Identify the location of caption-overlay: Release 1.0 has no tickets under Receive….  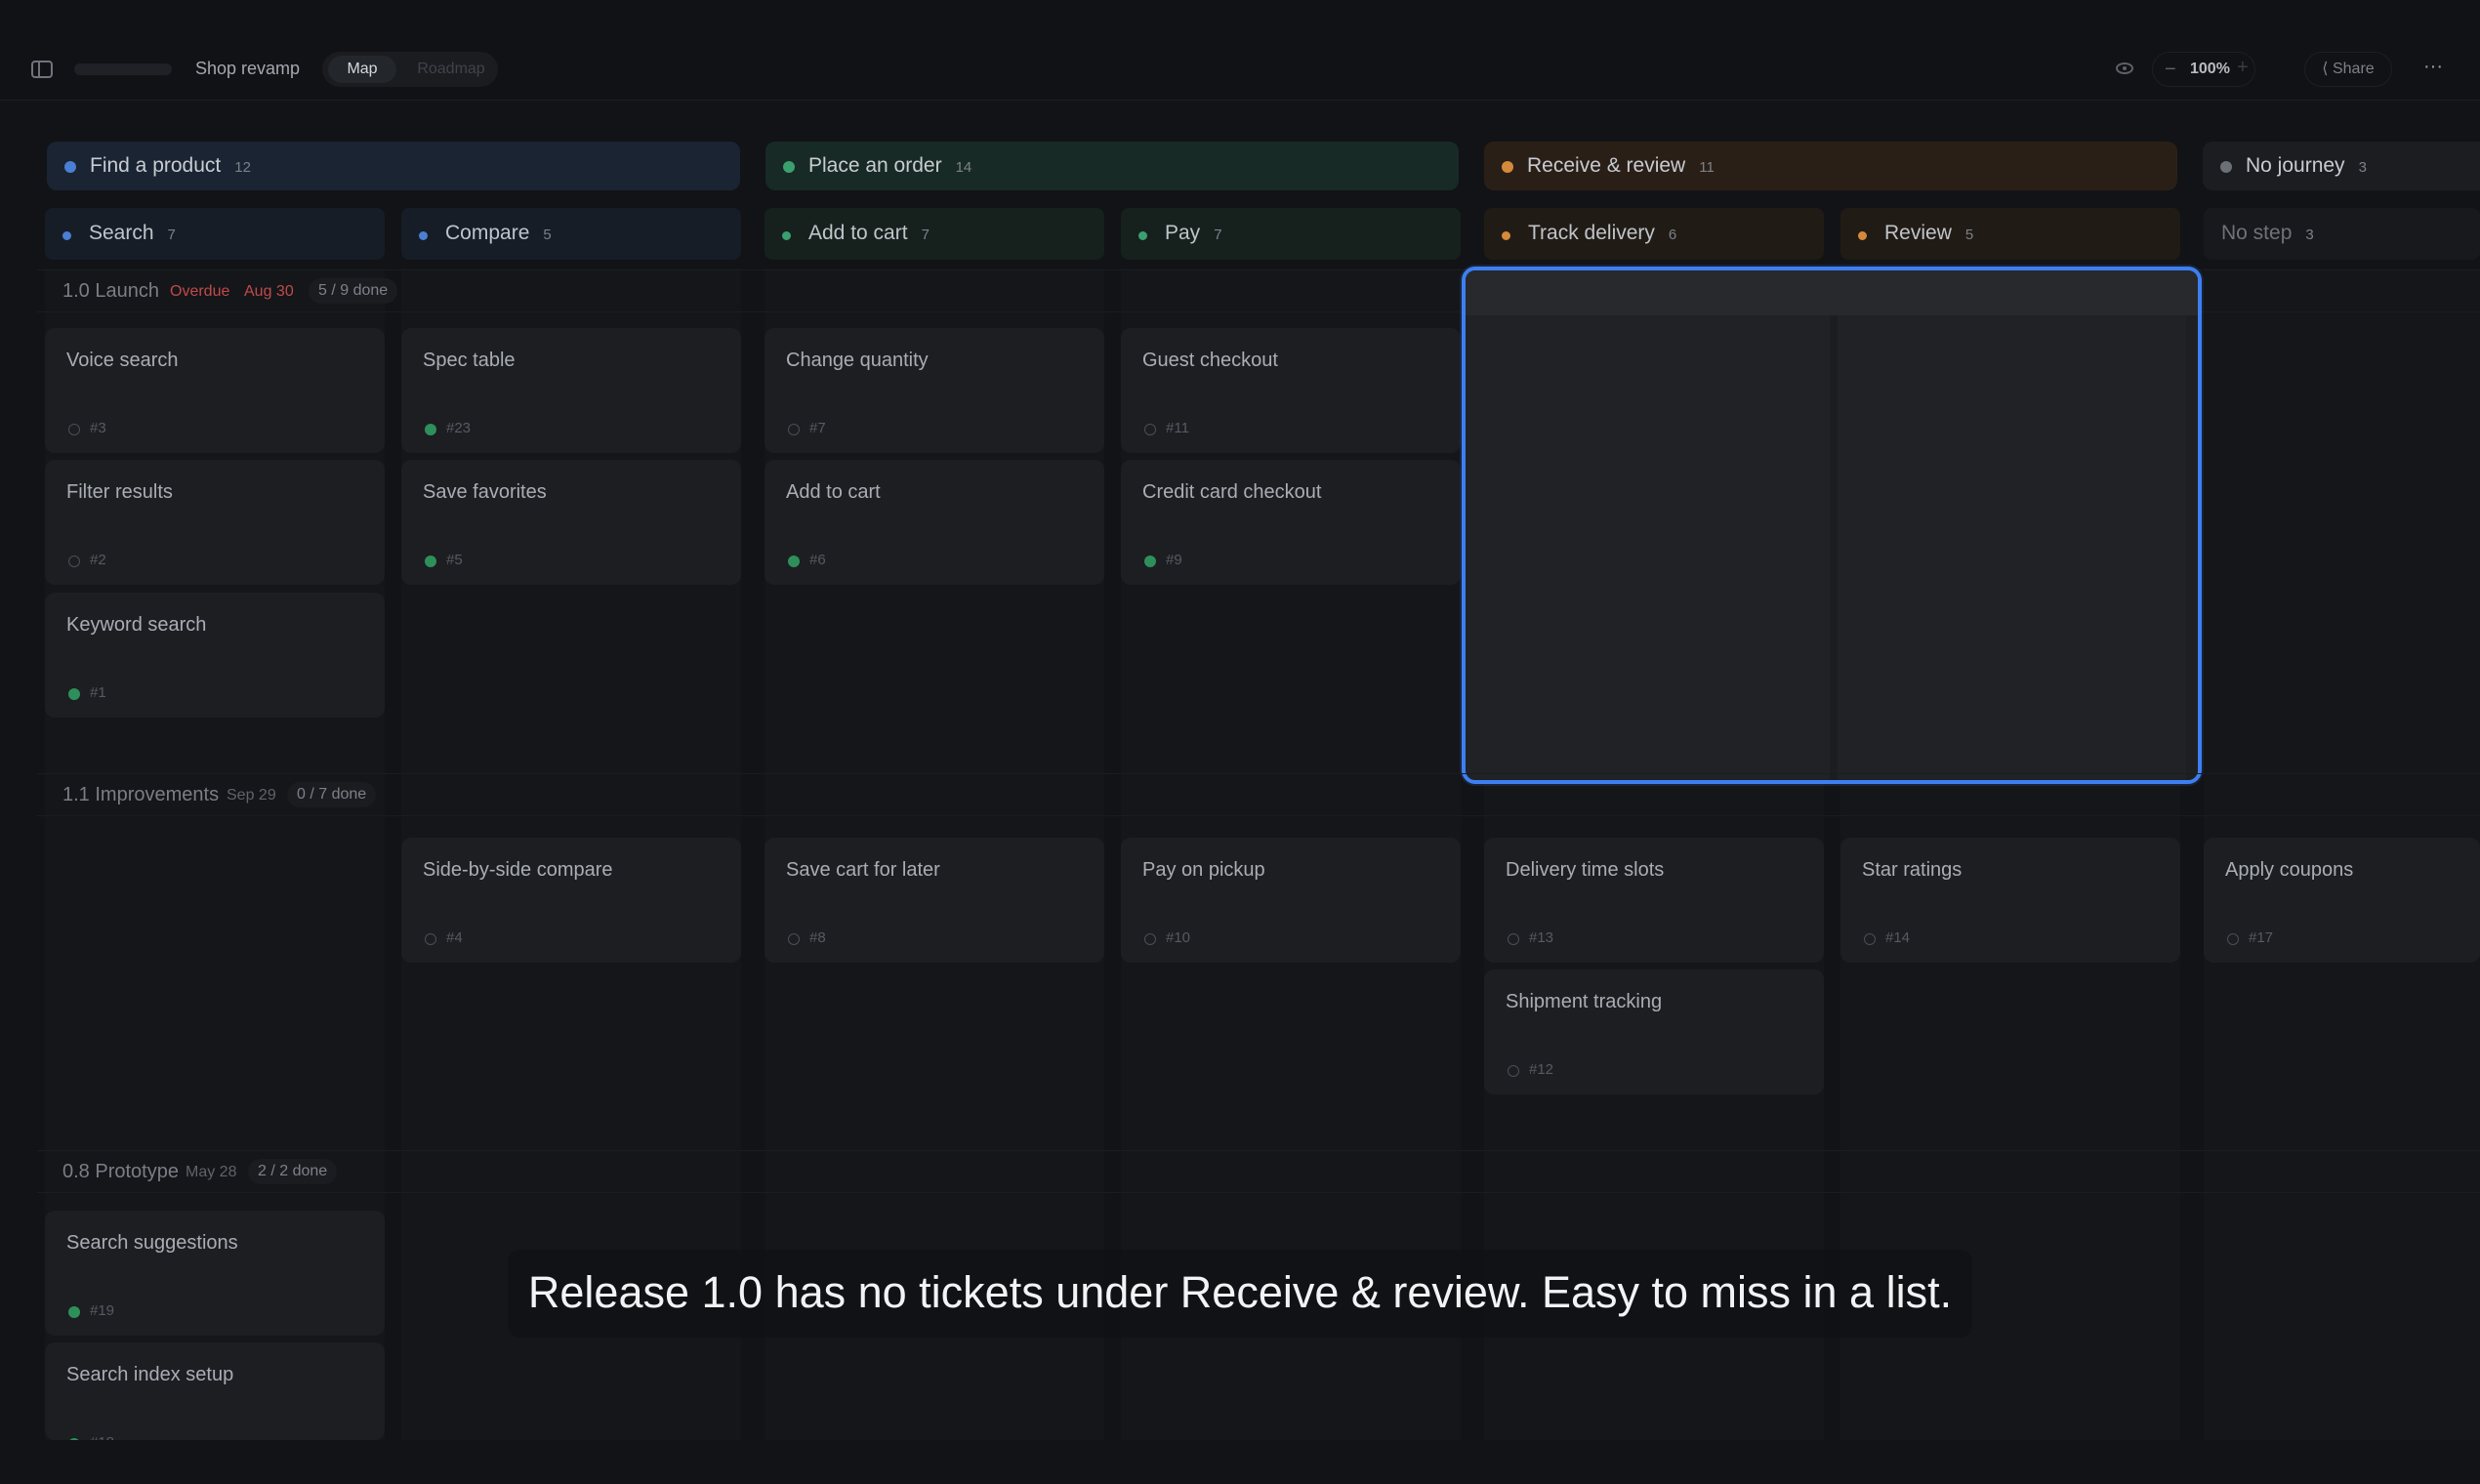
(1240, 1294).